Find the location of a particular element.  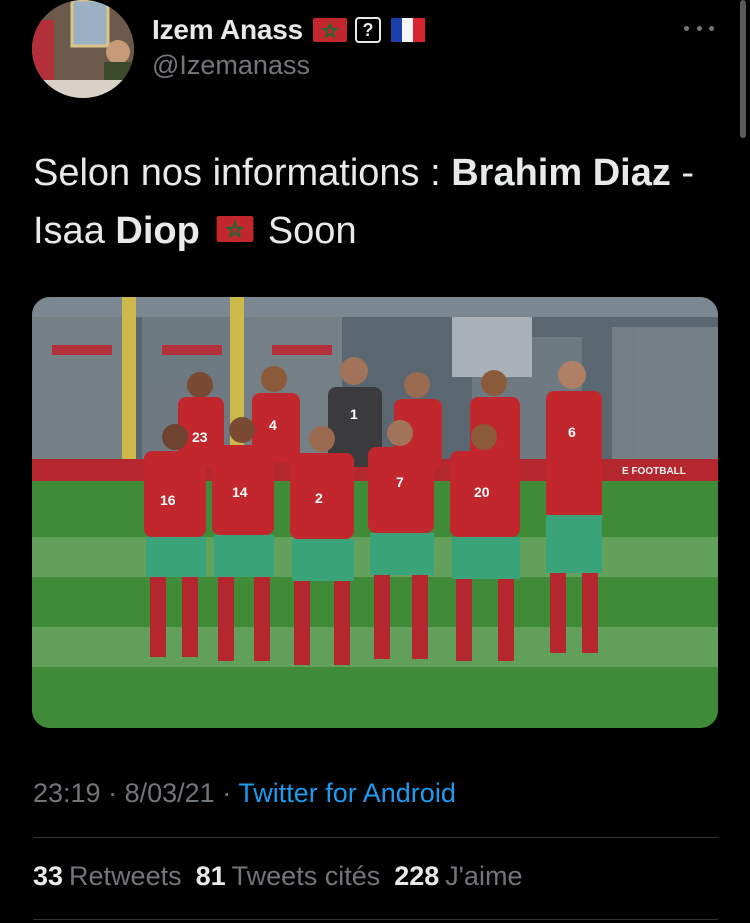

tweet-name1: Brahim Diaz is located at coordinates (561, 173).